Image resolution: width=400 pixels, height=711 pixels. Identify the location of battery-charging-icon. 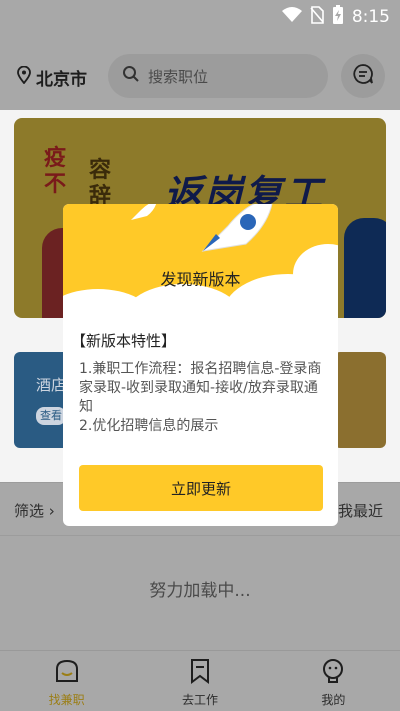
(338, 17).